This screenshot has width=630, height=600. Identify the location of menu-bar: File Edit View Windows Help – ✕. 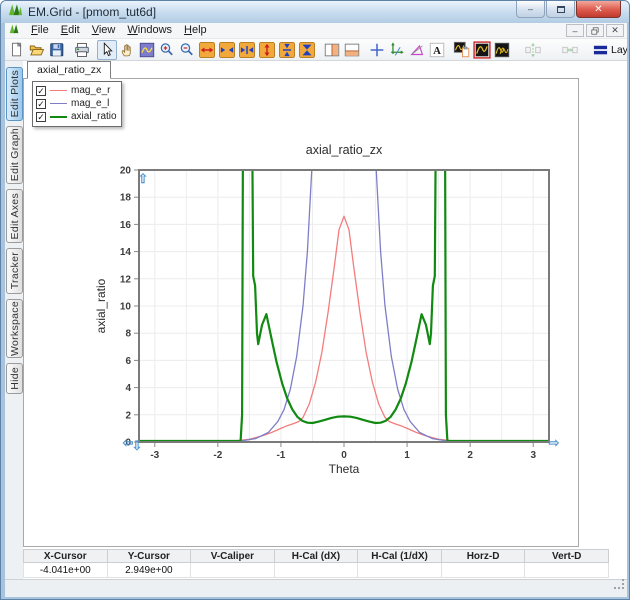
(316, 31).